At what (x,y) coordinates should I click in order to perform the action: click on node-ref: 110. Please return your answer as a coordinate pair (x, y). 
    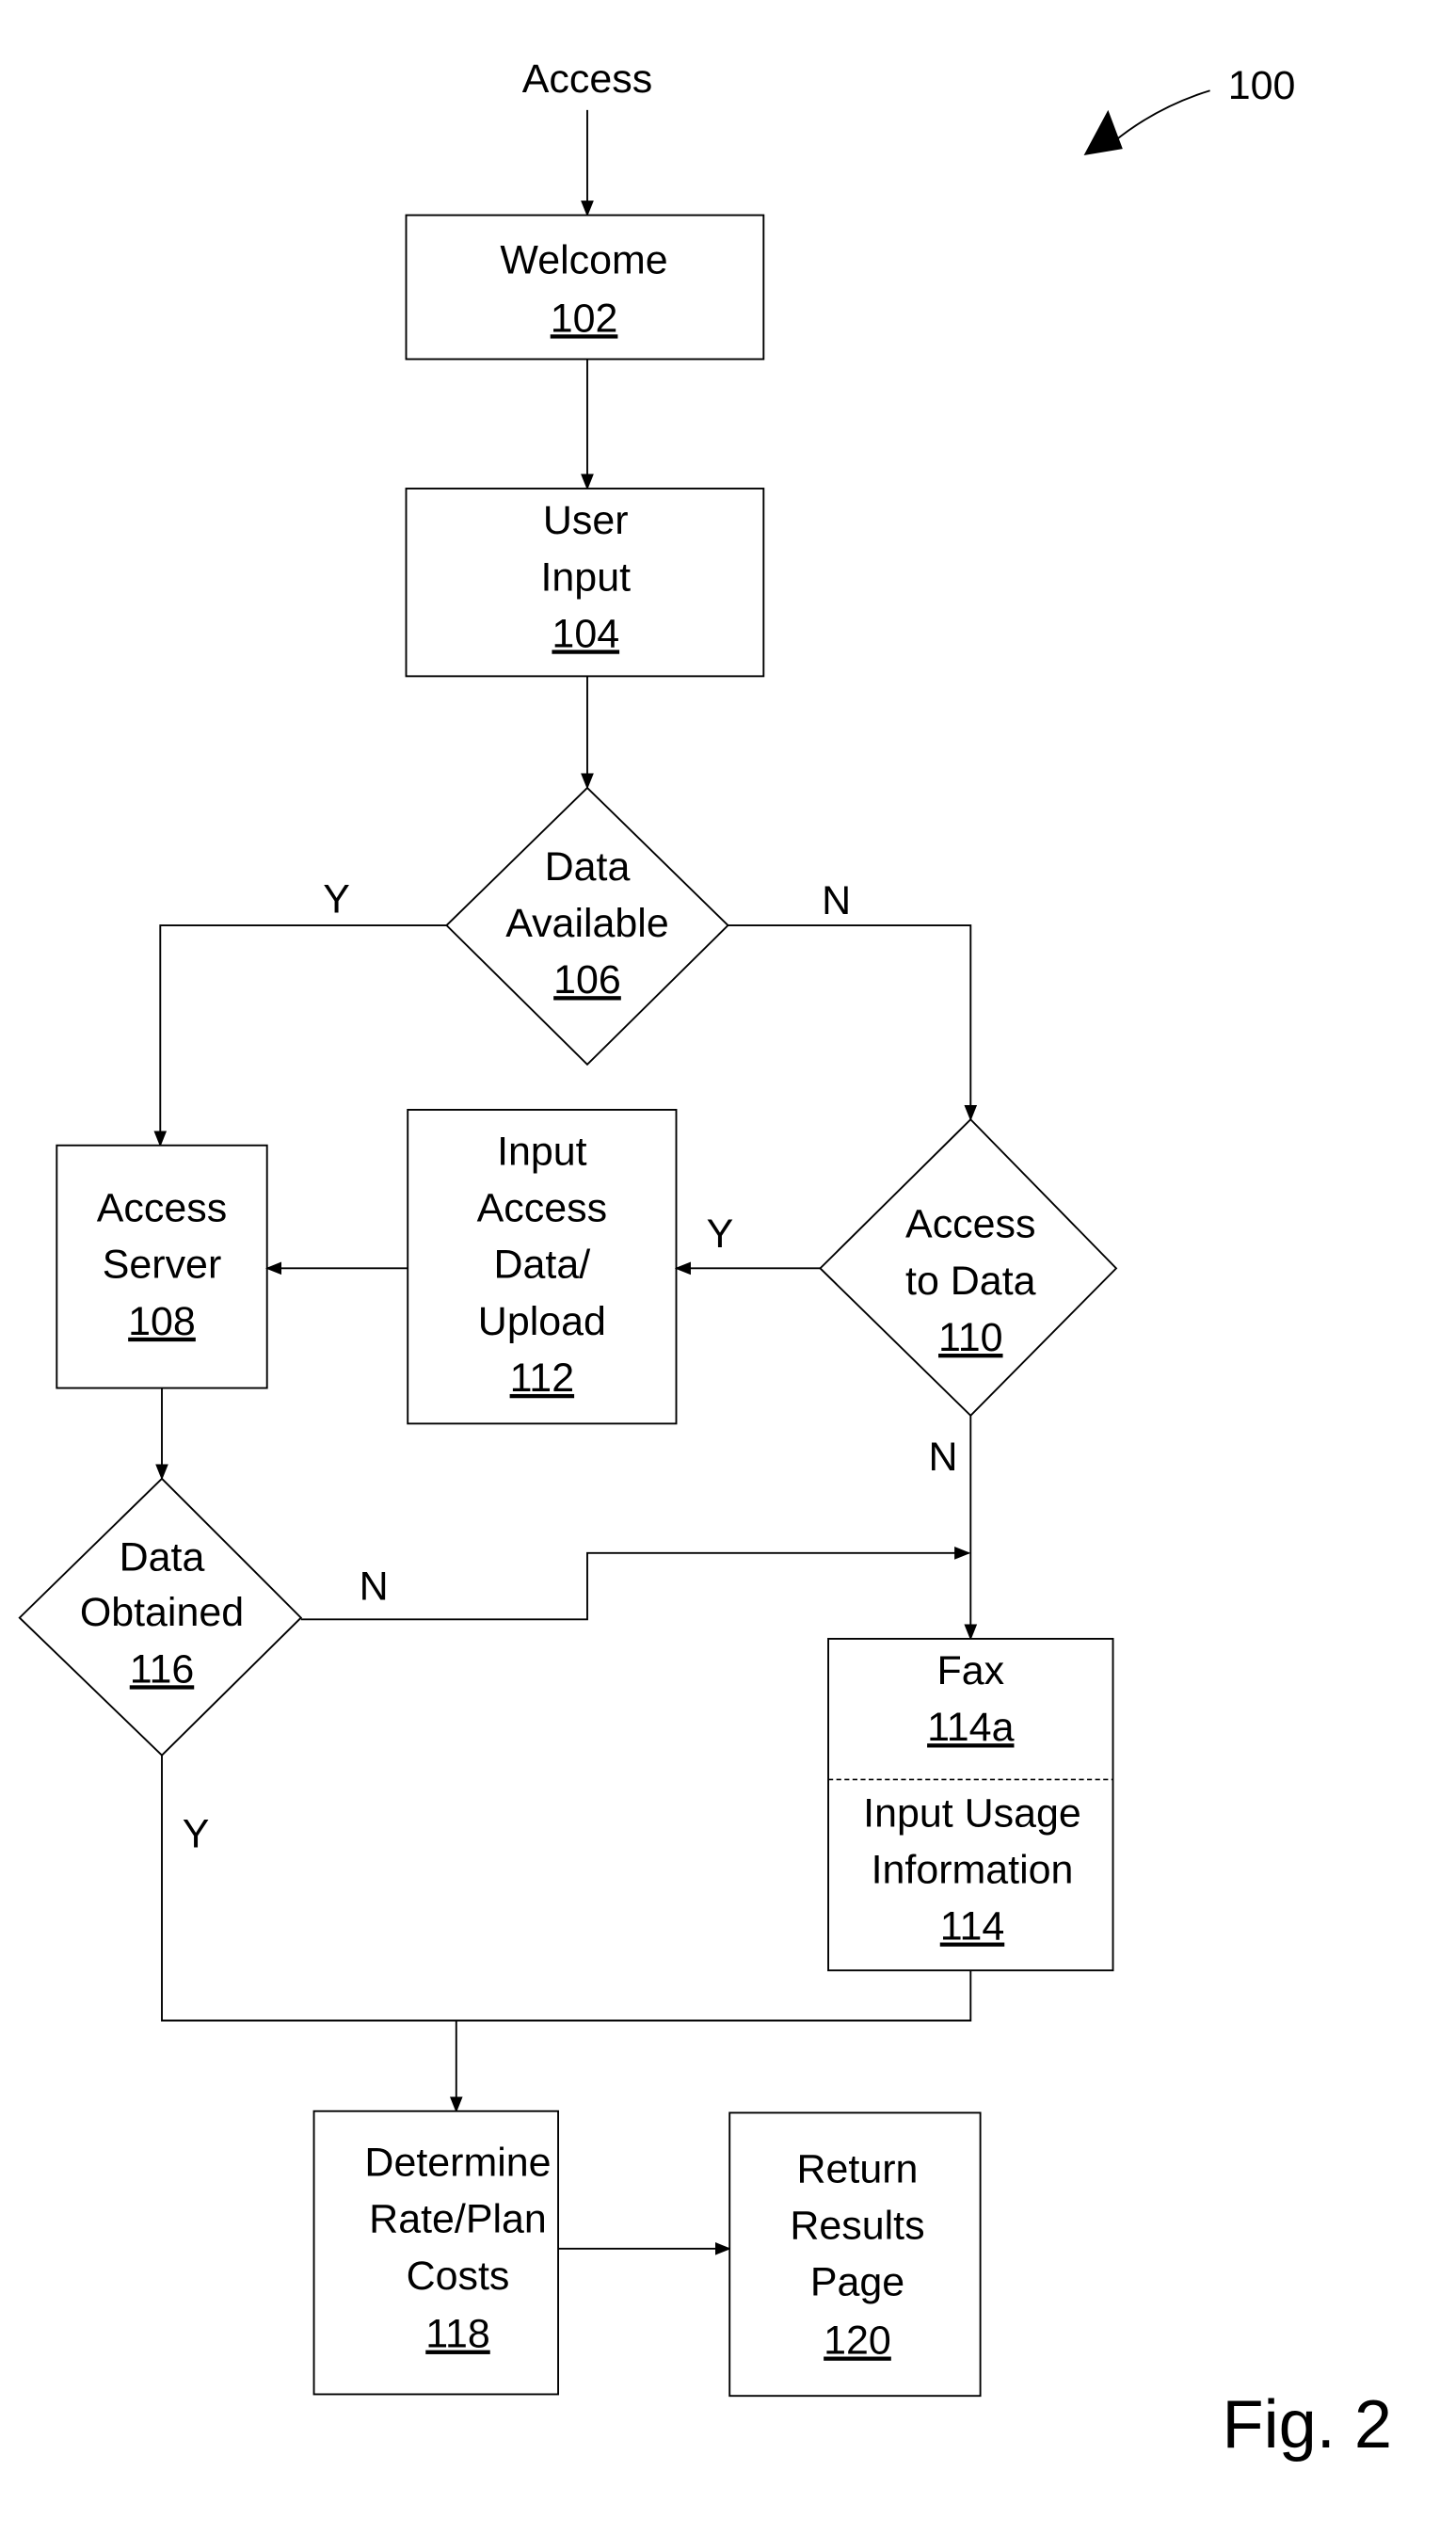
    Looking at the image, I should click on (970, 1337).